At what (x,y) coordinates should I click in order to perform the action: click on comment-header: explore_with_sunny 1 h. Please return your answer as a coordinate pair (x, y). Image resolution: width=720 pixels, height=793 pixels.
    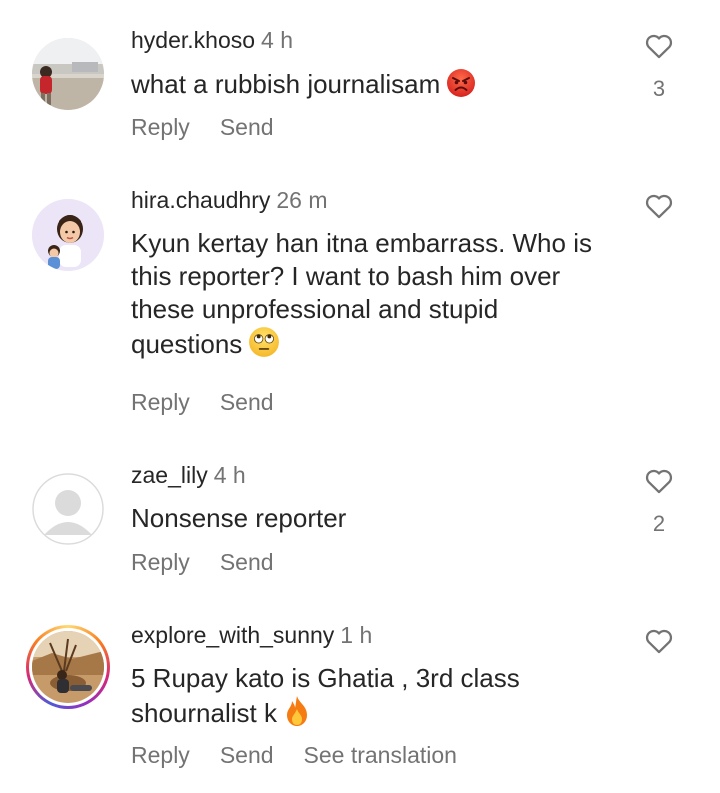
    Looking at the image, I should click on (251, 635).